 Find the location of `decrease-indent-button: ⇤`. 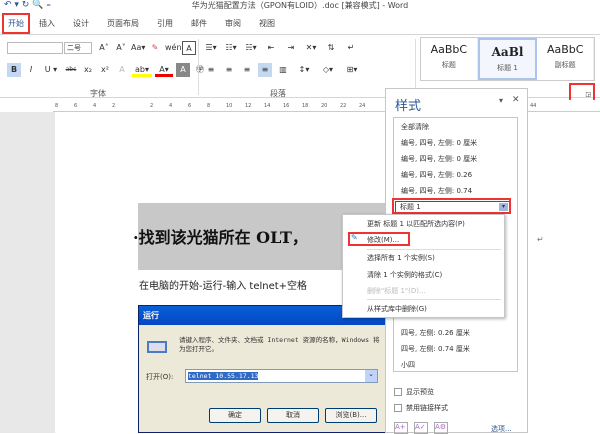

decrease-indent-button: ⇤ is located at coordinates (271, 48).